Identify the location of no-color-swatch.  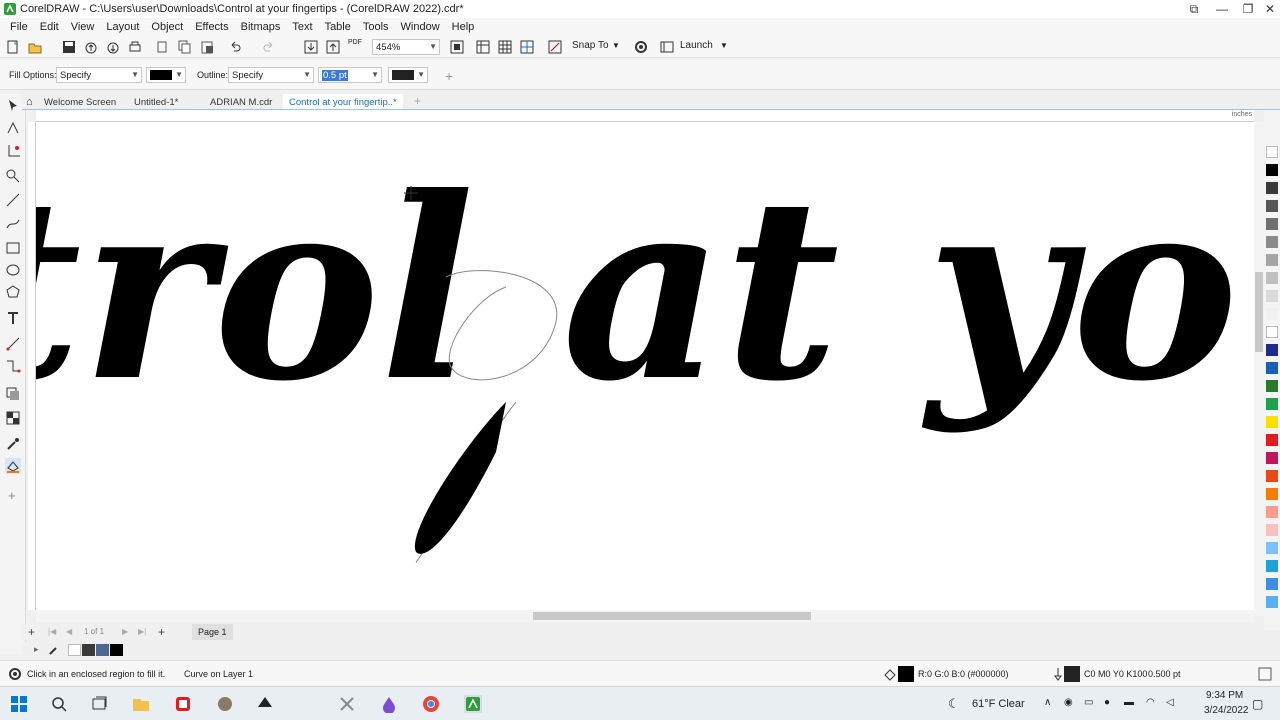
(74, 650).